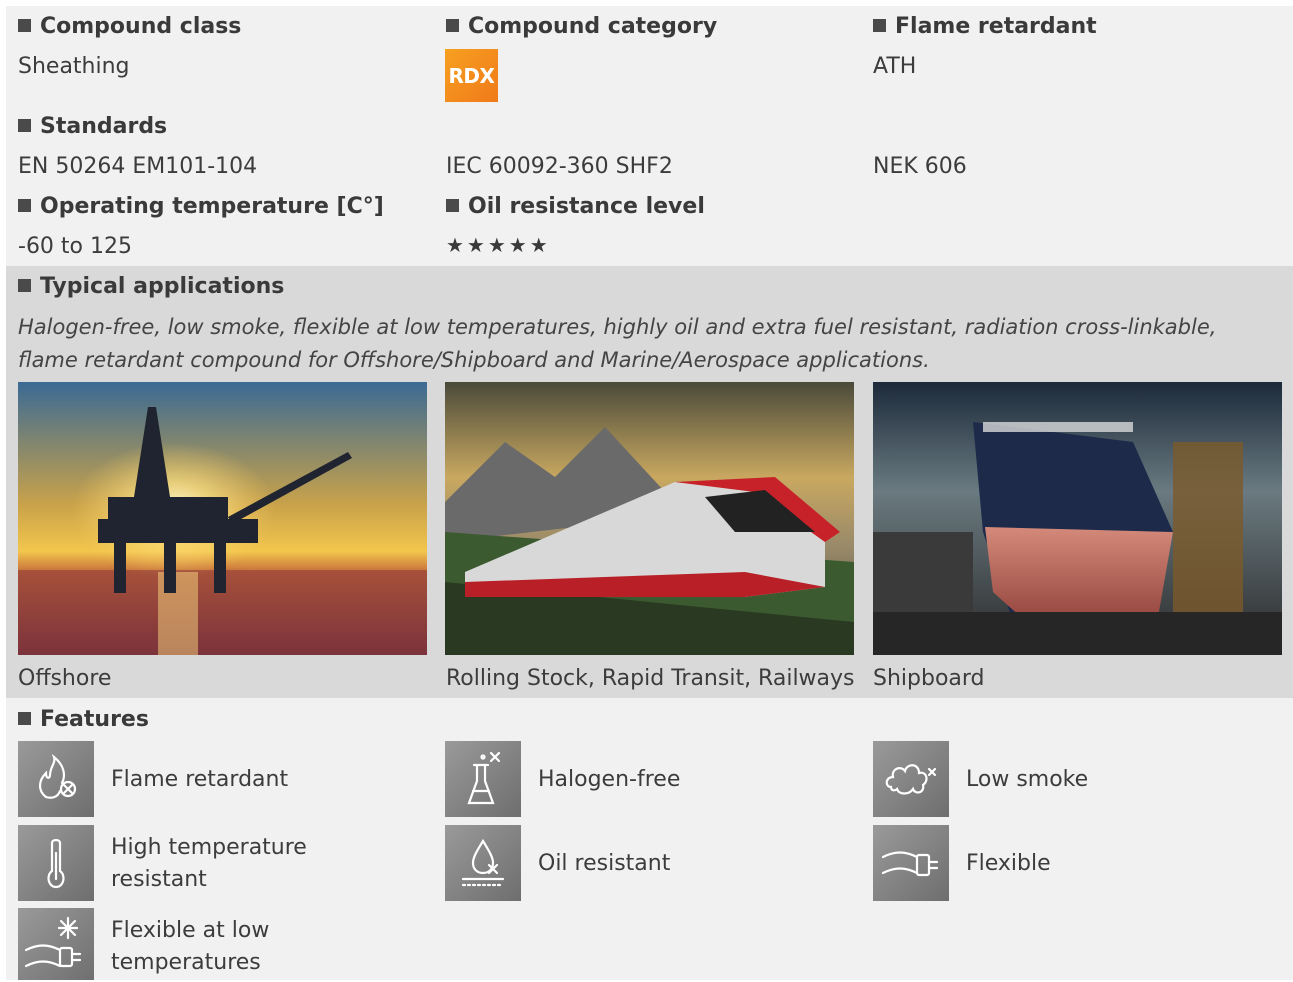 This screenshot has width=1293, height=982. Describe the element at coordinates (56, 944) in the screenshot. I see `snowflake-cable-icon` at that location.